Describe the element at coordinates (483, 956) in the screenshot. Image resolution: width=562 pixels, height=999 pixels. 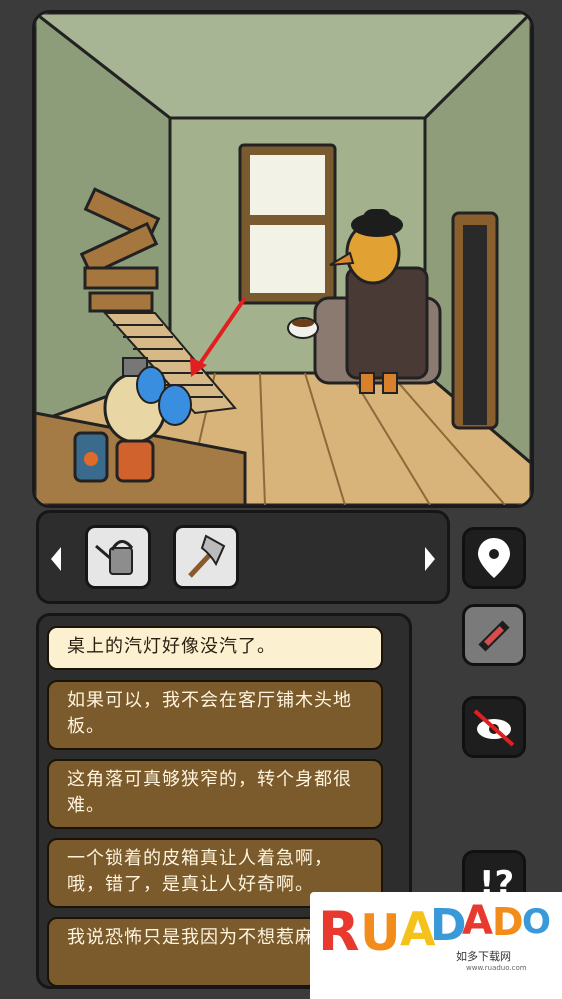
I see `watermark-subtitle: 如多下载网` at that location.